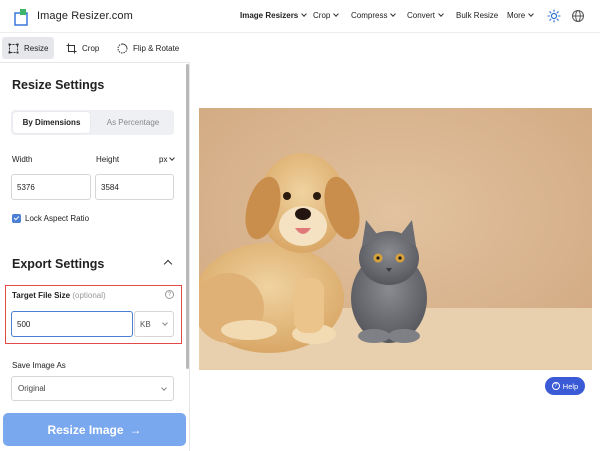 Image resolution: width=600 pixels, height=451 pixels. What do you see at coordinates (169, 294) in the screenshot?
I see `info-icon: ?` at bounding box center [169, 294].